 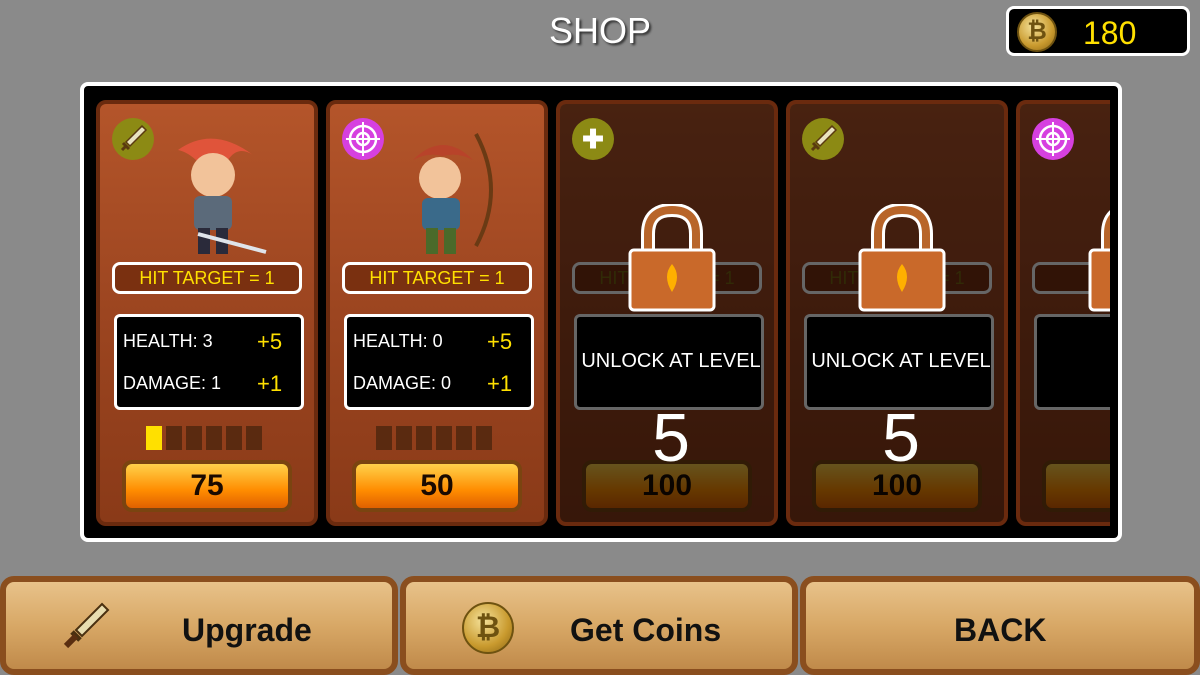 I want to click on swordsman-portrait-icon, so click(x=222, y=196).